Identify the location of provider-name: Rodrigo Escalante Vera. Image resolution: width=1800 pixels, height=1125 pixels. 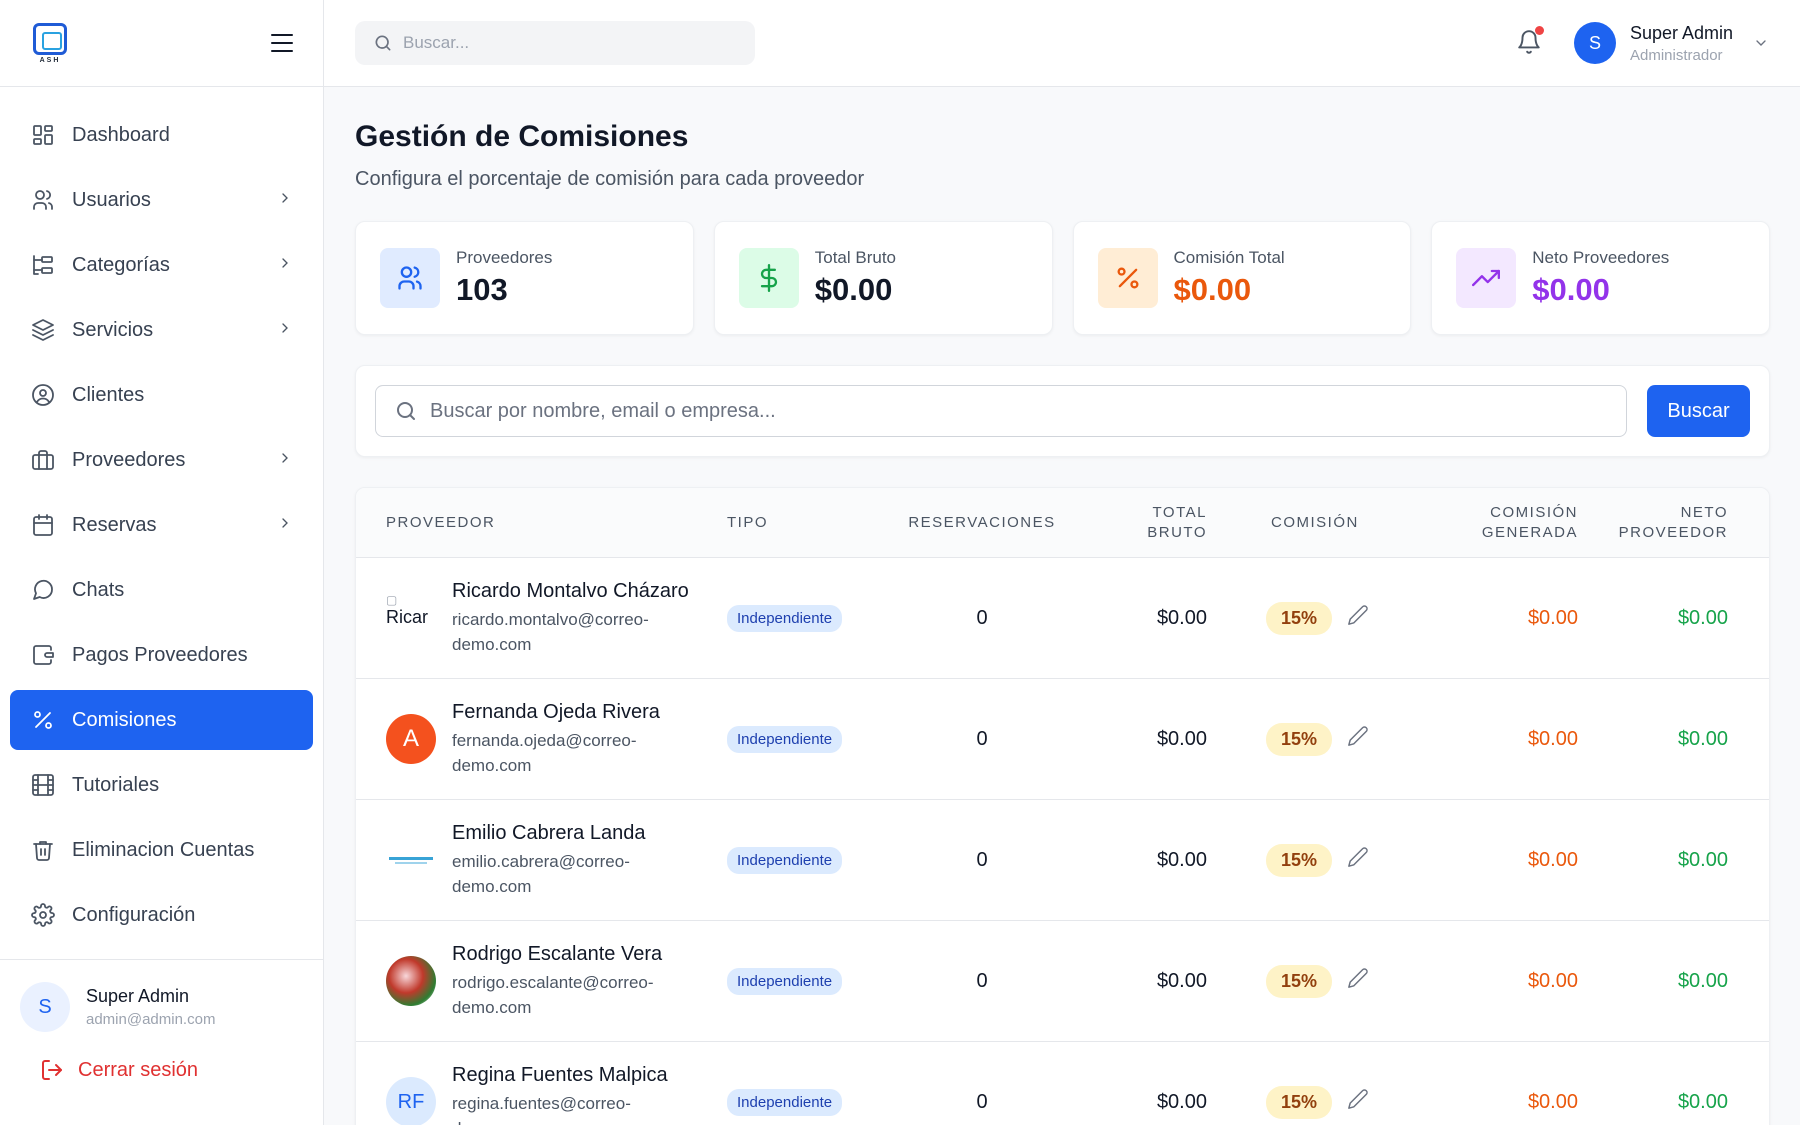
(557, 953).